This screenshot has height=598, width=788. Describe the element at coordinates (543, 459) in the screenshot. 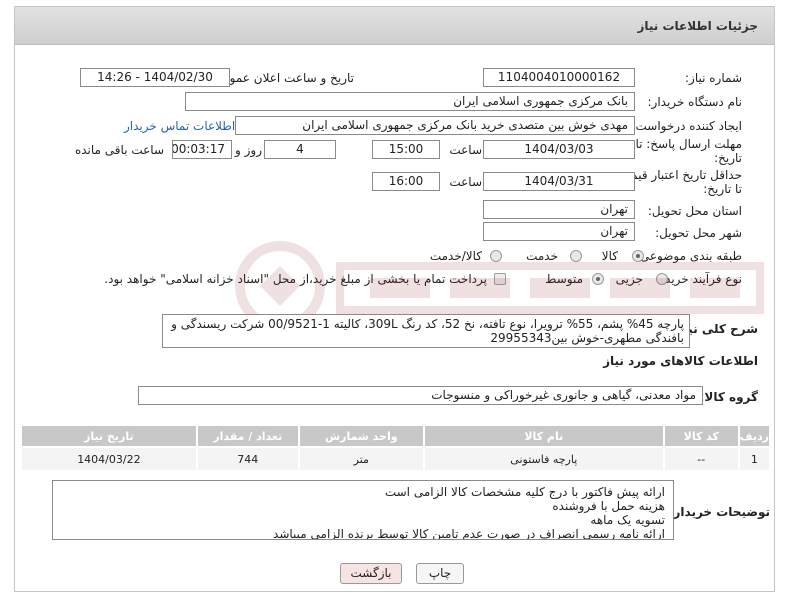

I see `cell-item-name: پارچه فاستونی` at that location.